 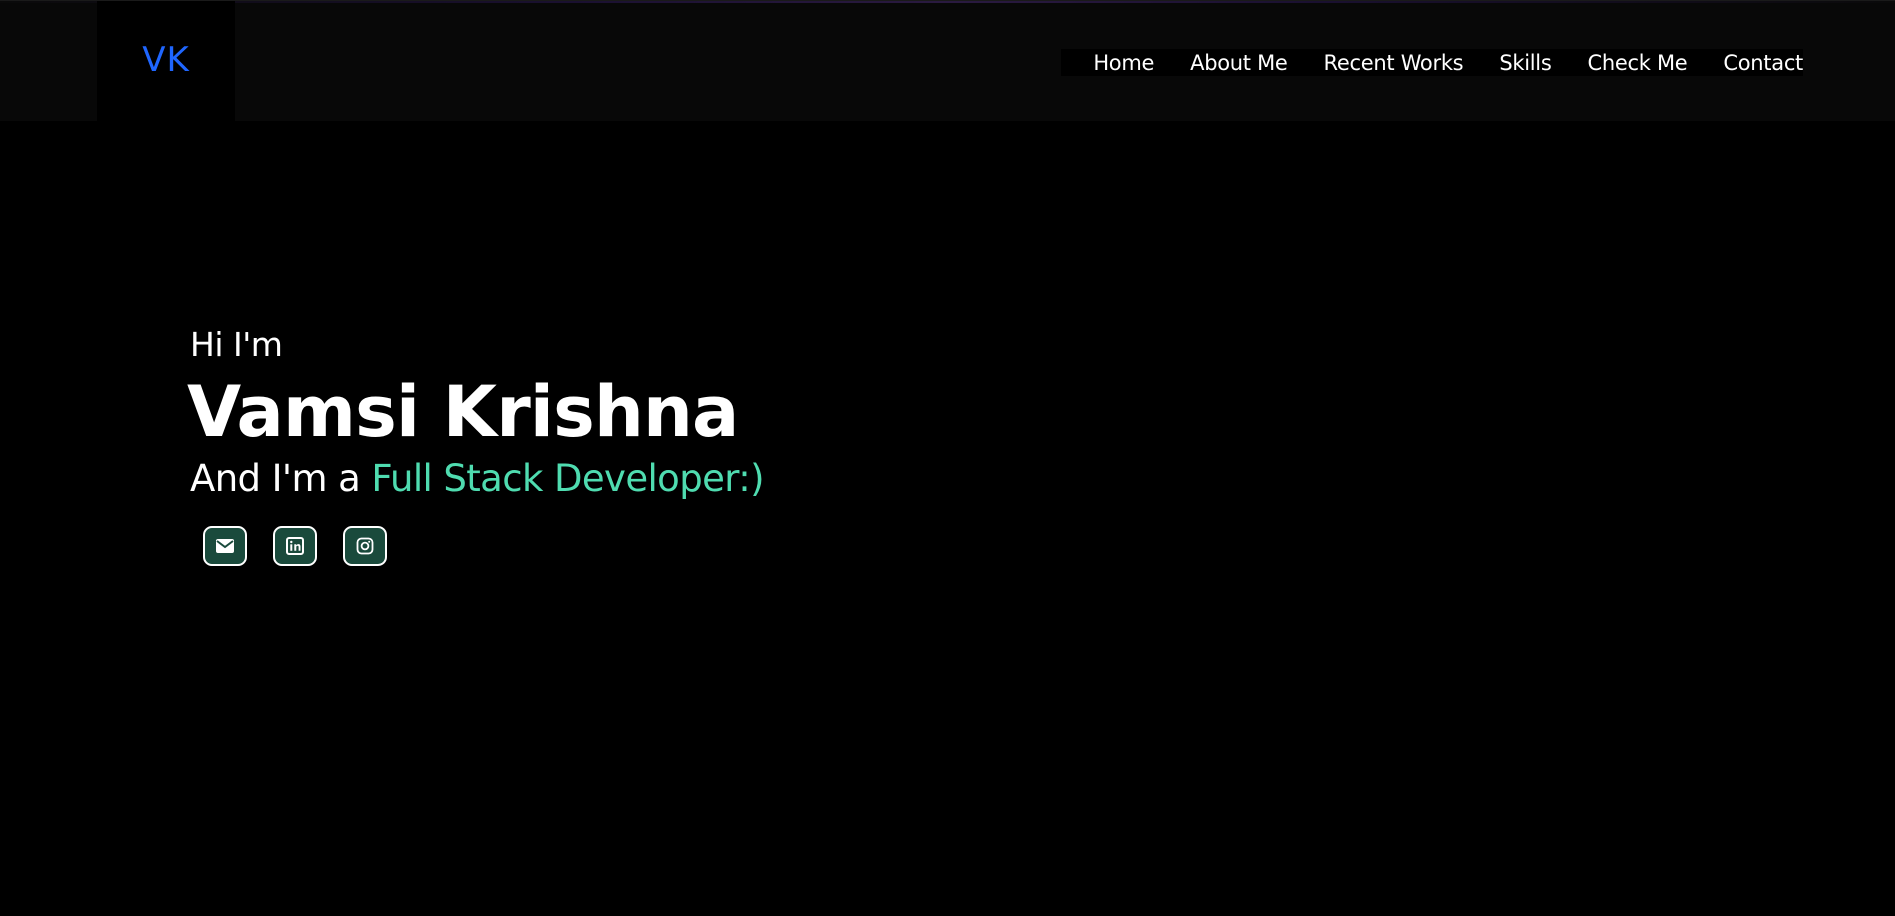 I want to click on hero-role-line: And I'm a Full Stack Developer:), so click(x=640, y=479).